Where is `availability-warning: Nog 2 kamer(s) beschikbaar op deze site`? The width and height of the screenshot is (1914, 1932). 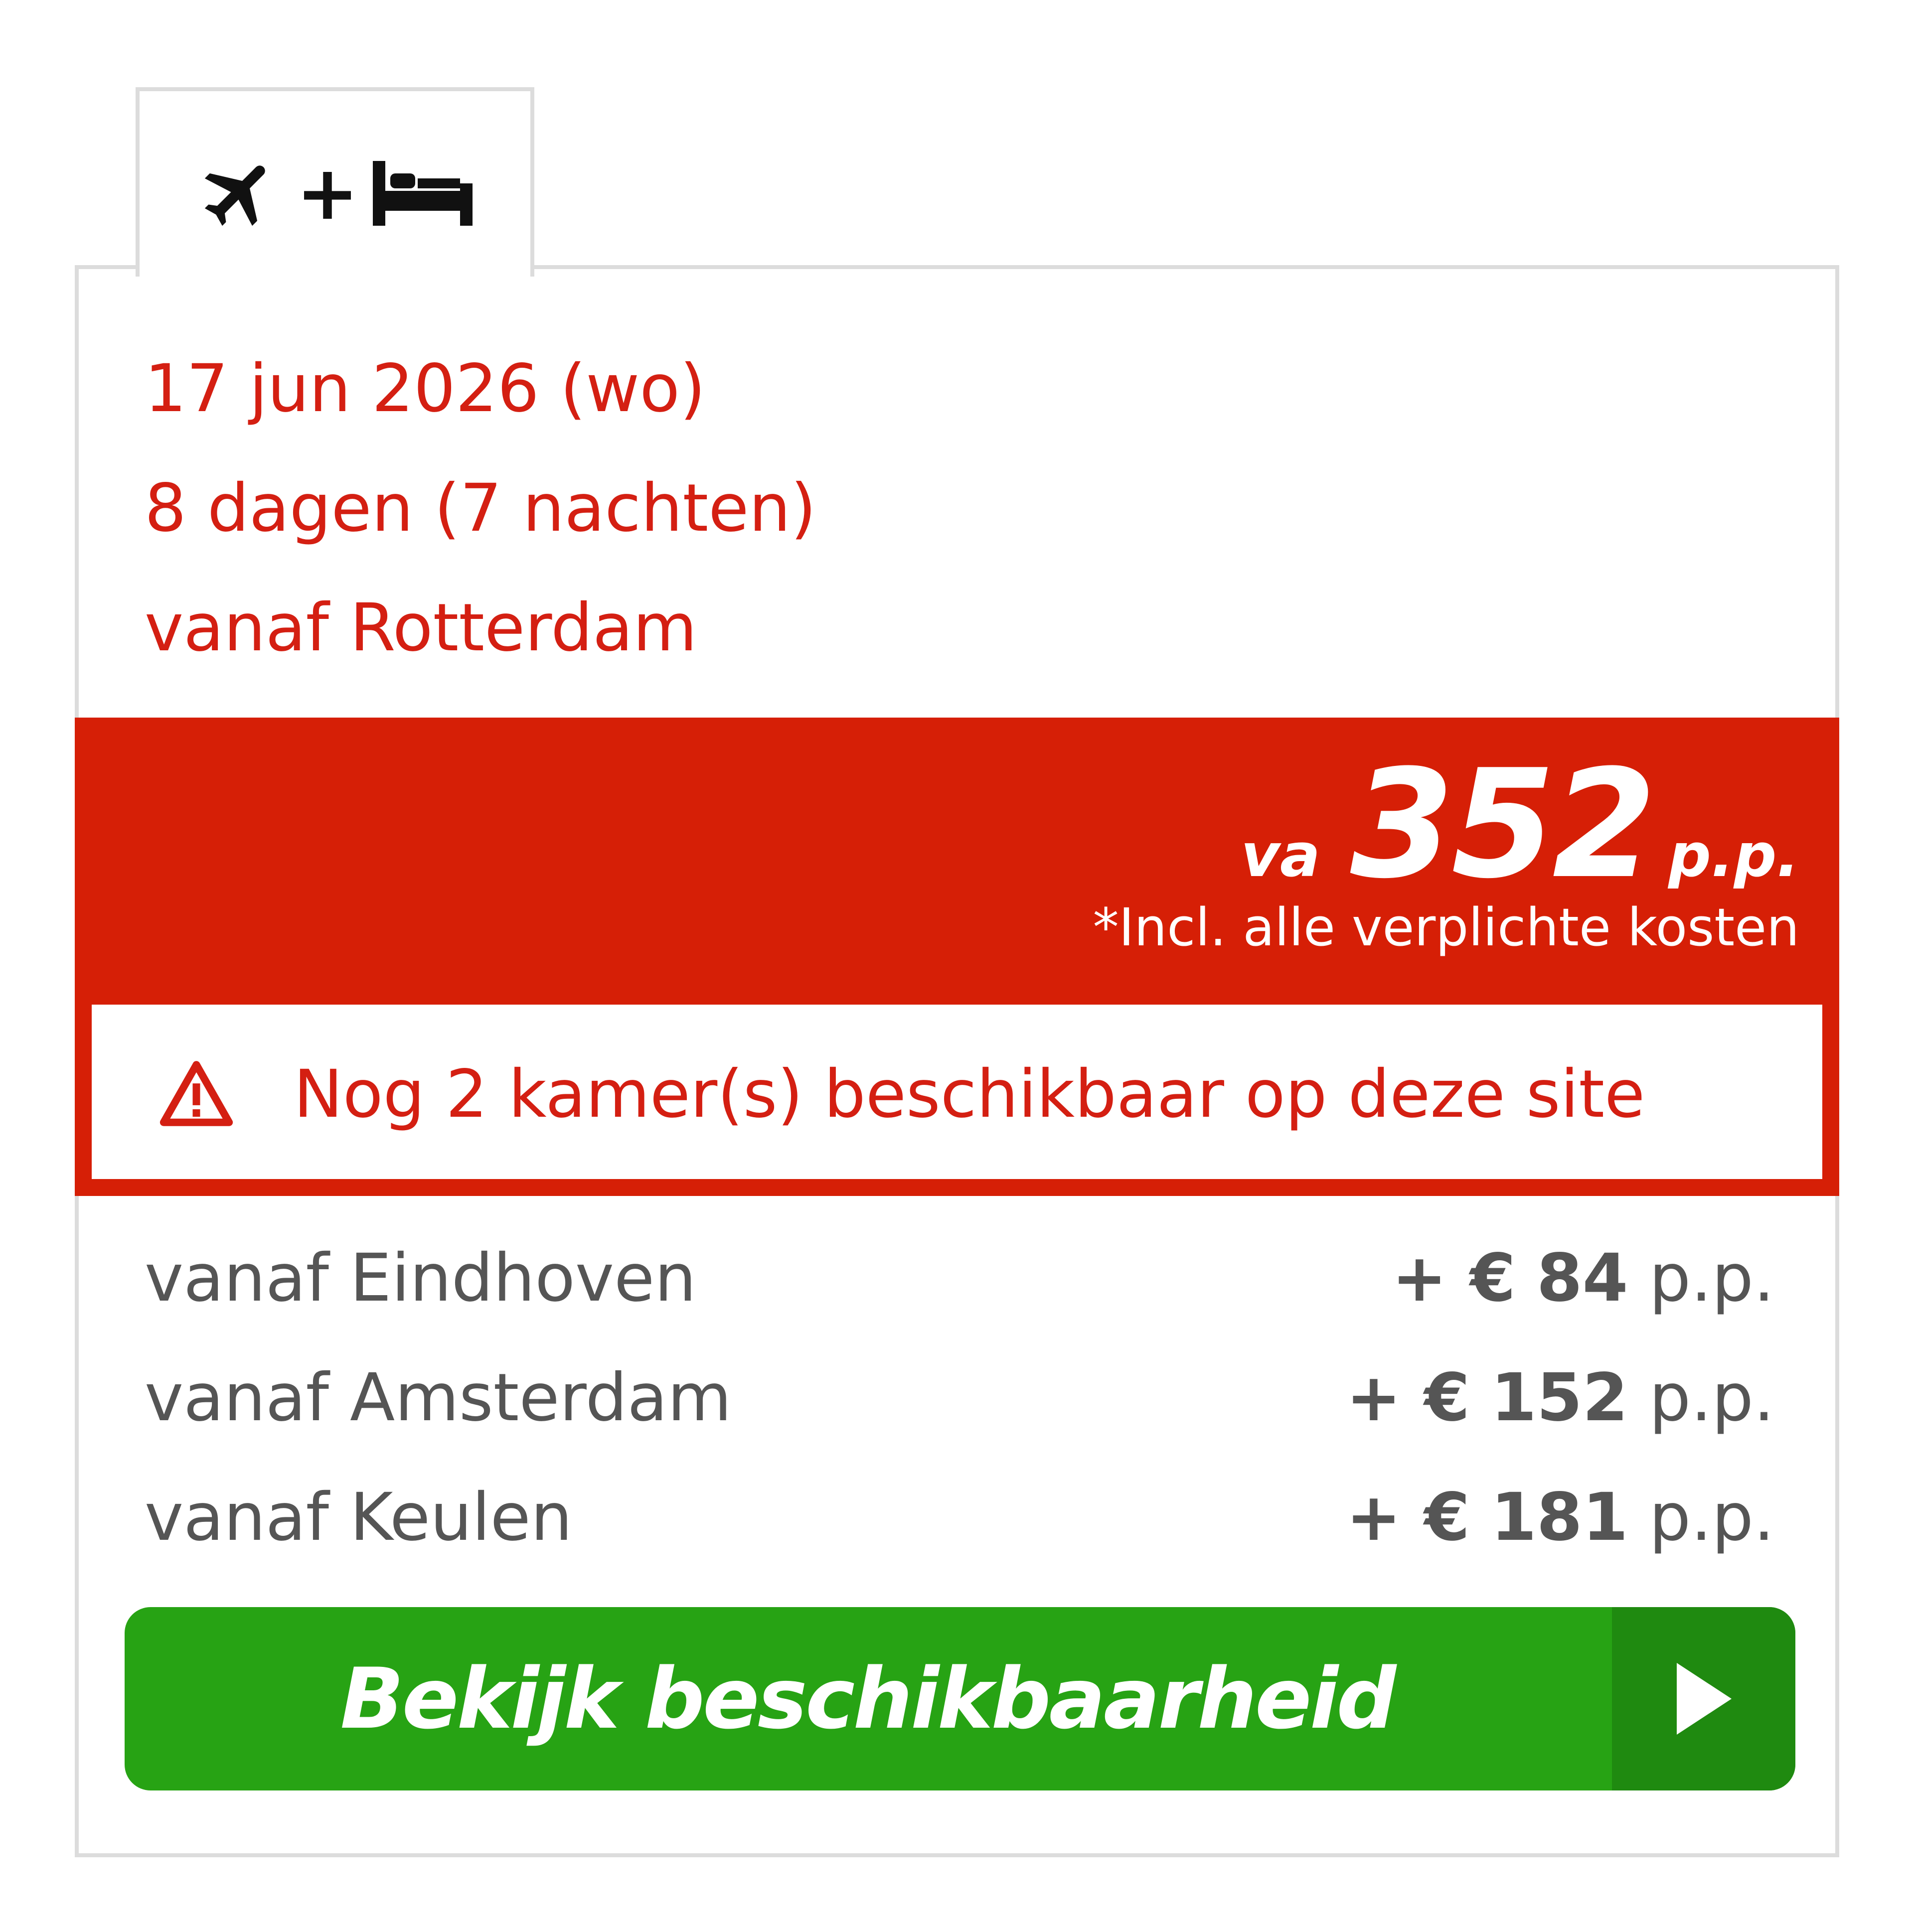
availability-warning: Nog 2 kamer(s) beschikbaar op deze site is located at coordinates (957, 1091).